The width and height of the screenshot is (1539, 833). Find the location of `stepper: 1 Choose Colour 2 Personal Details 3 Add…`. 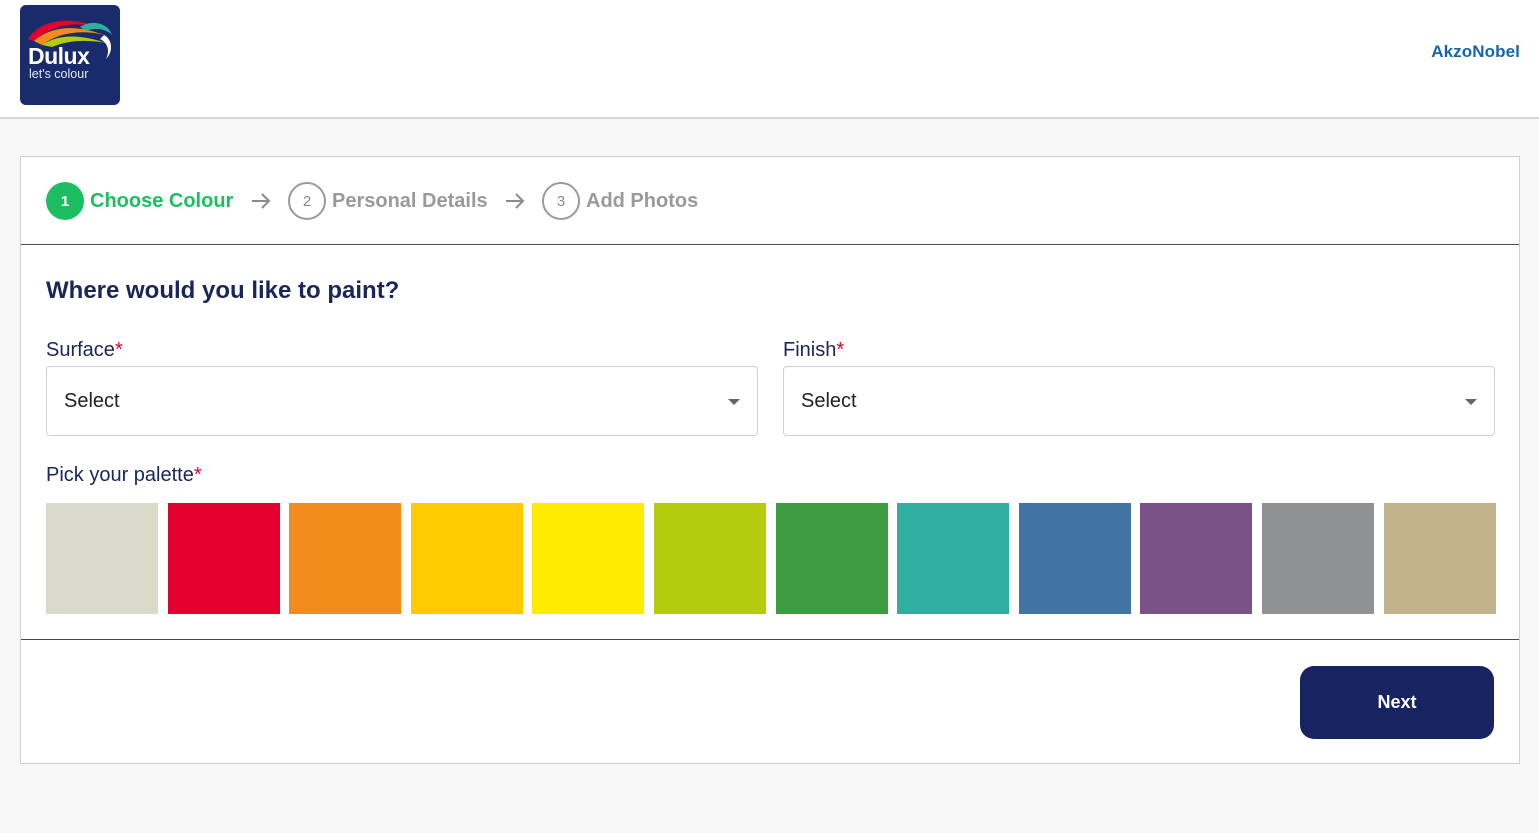

stepper: 1 Choose Colour 2 Personal Details 3 Add… is located at coordinates (770, 201).